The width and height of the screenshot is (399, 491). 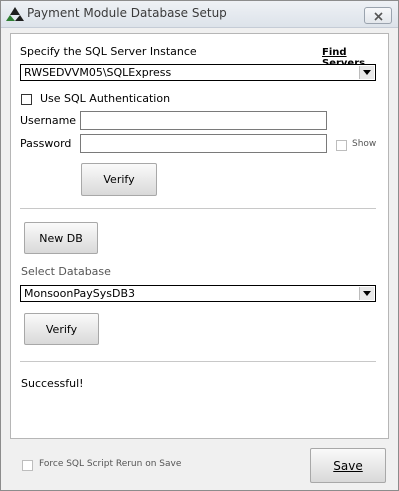 I want to click on sql-server-instance-label: Specify the SQL Server Instance, so click(x=108, y=51).